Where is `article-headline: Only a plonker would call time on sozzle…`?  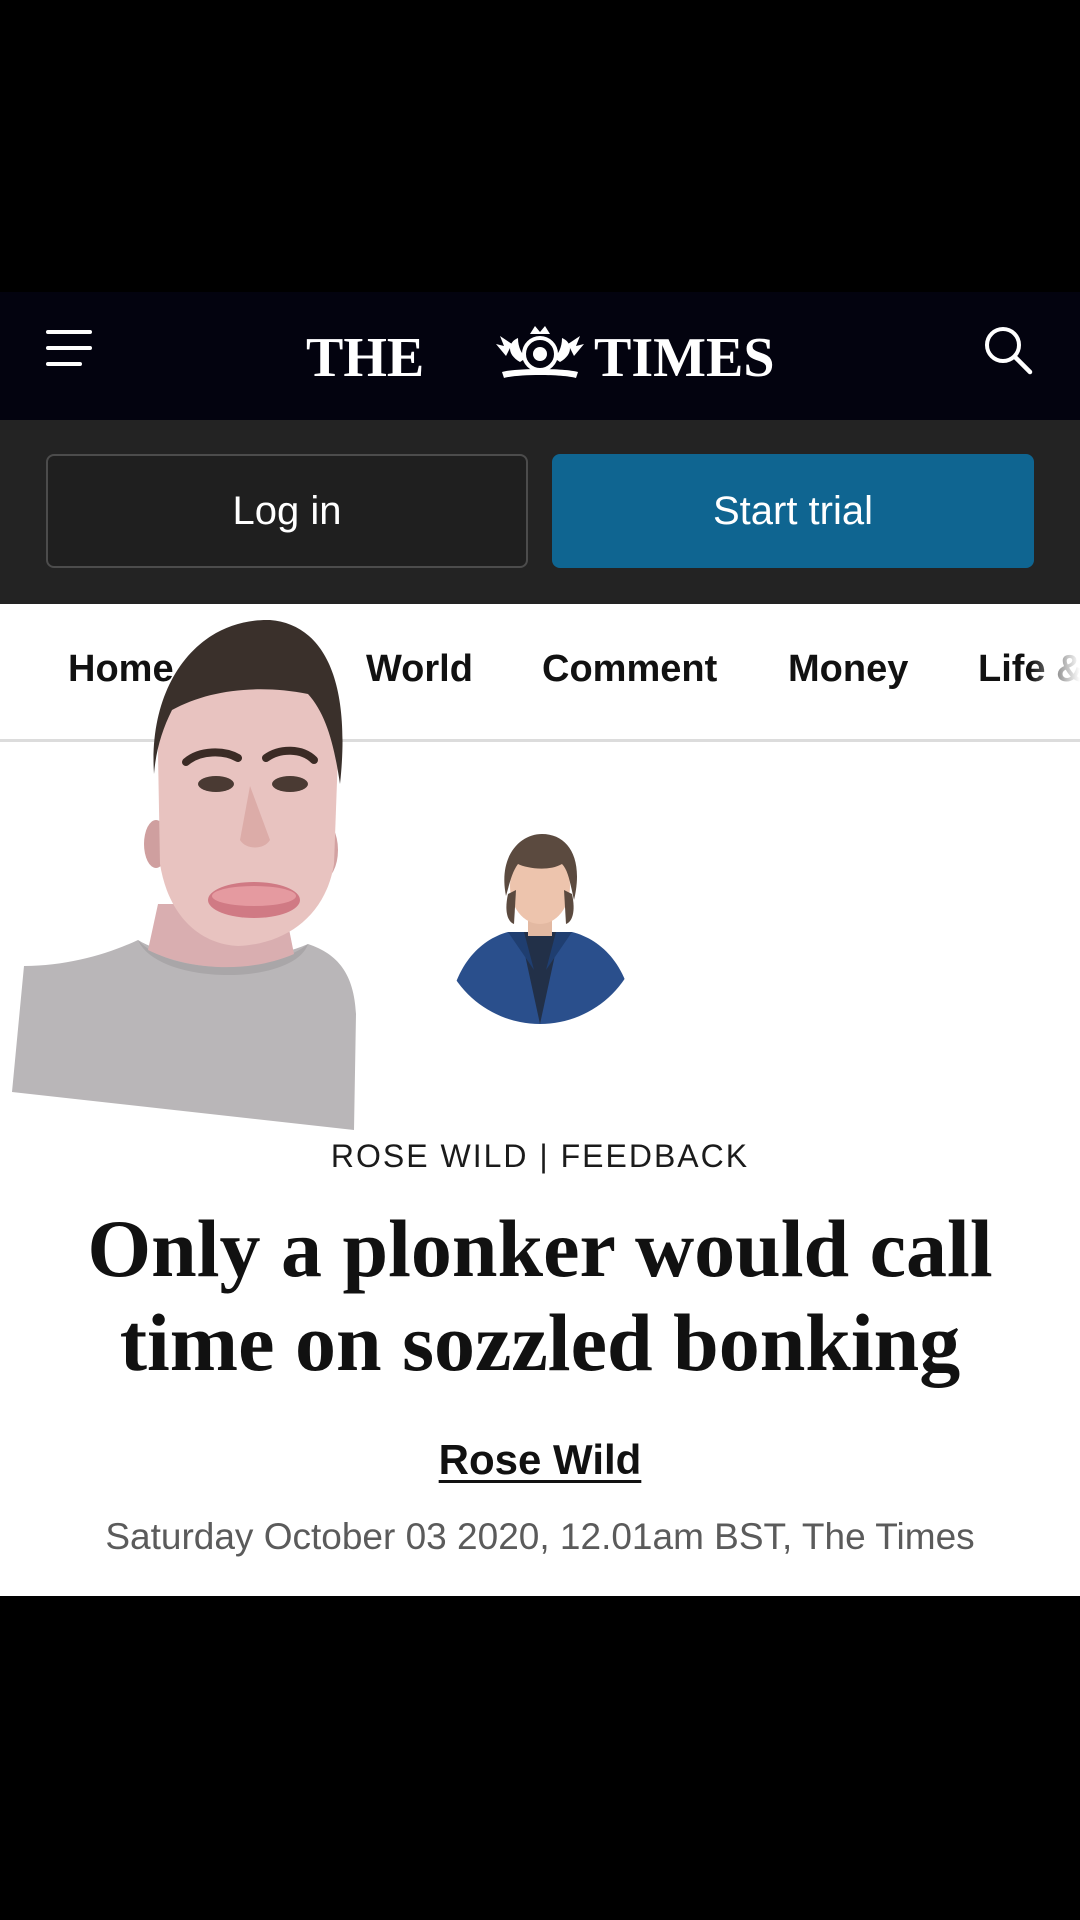
article-headline: Only a plonker would call time on sozzle… is located at coordinates (540, 1295).